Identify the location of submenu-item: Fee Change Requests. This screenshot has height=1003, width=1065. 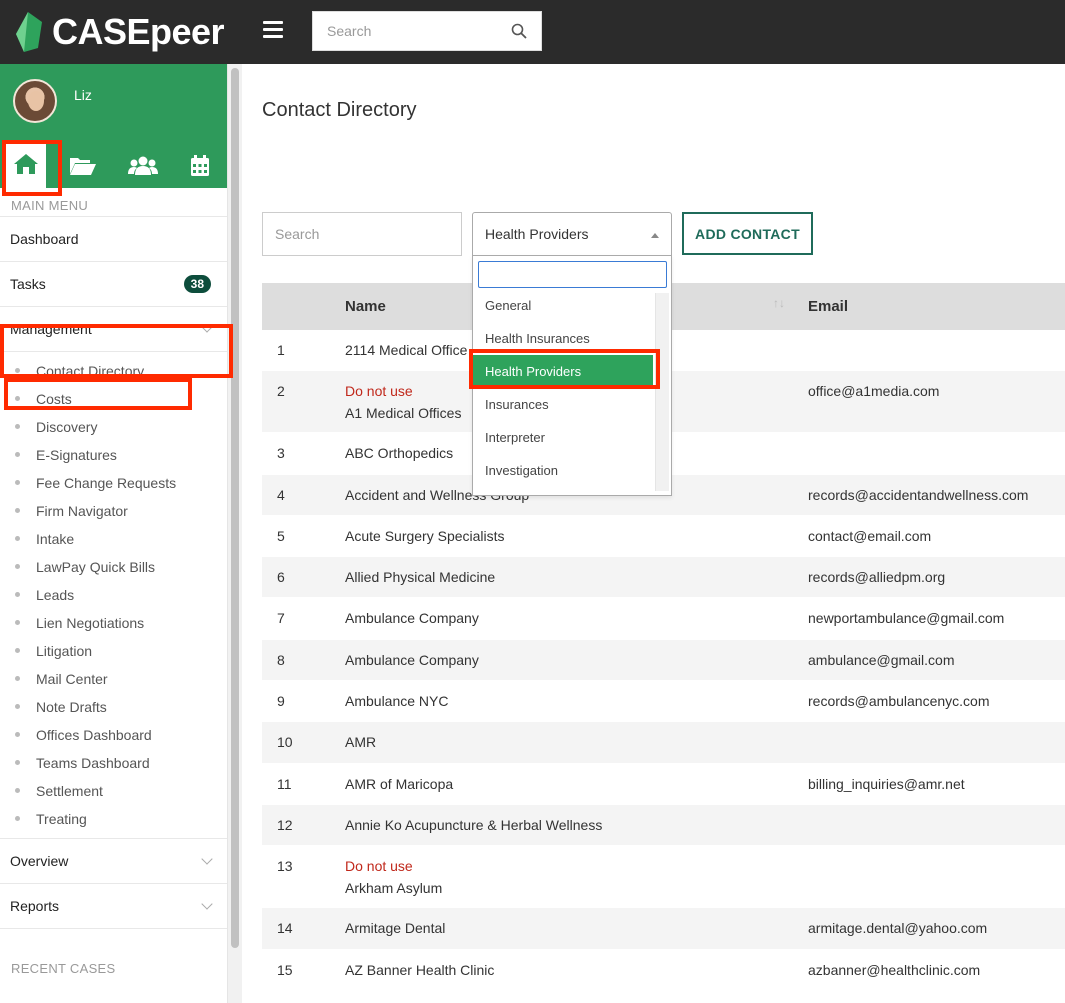
(113, 483).